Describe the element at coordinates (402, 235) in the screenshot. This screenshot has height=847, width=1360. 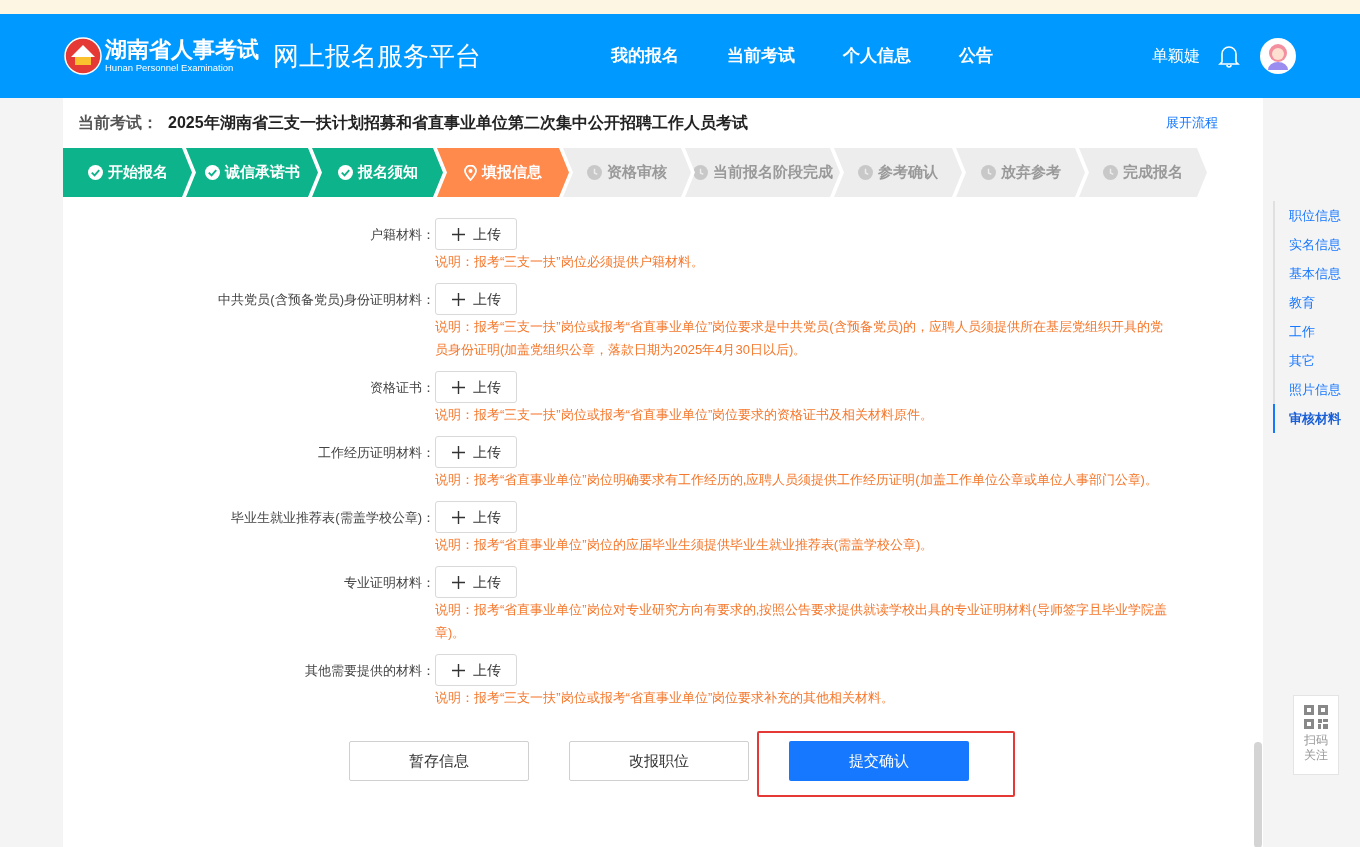
I see `field-label: 户籍材料：` at that location.